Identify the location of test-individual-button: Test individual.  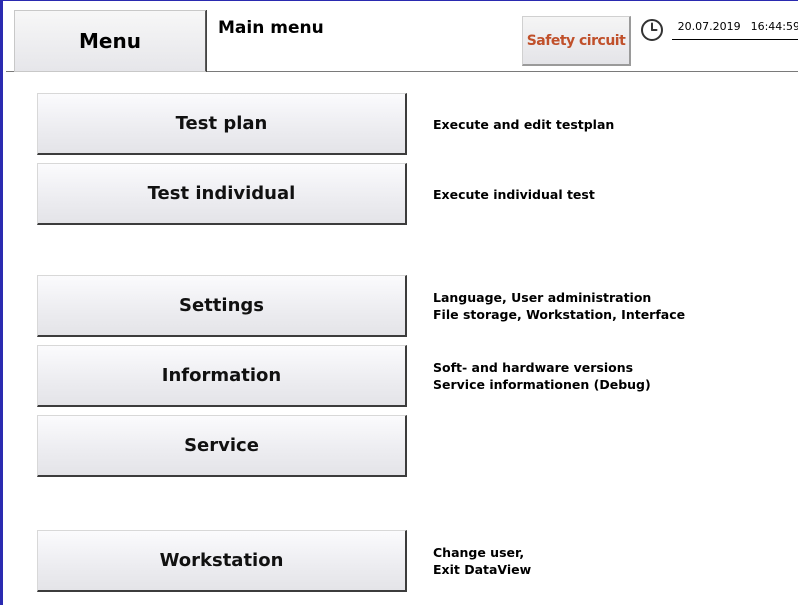
(222, 194).